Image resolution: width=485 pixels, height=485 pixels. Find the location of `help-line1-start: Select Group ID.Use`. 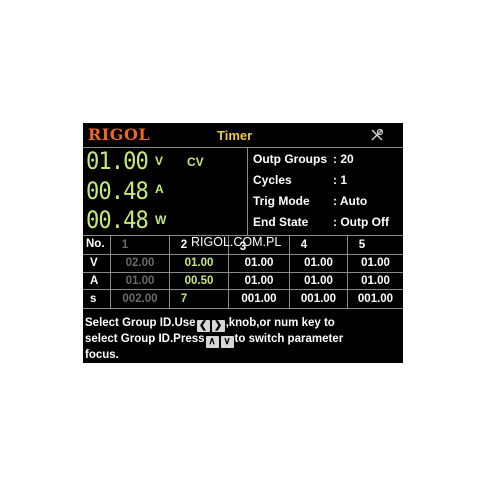

help-line1-start: Select Group ID.Use is located at coordinates (140, 323).